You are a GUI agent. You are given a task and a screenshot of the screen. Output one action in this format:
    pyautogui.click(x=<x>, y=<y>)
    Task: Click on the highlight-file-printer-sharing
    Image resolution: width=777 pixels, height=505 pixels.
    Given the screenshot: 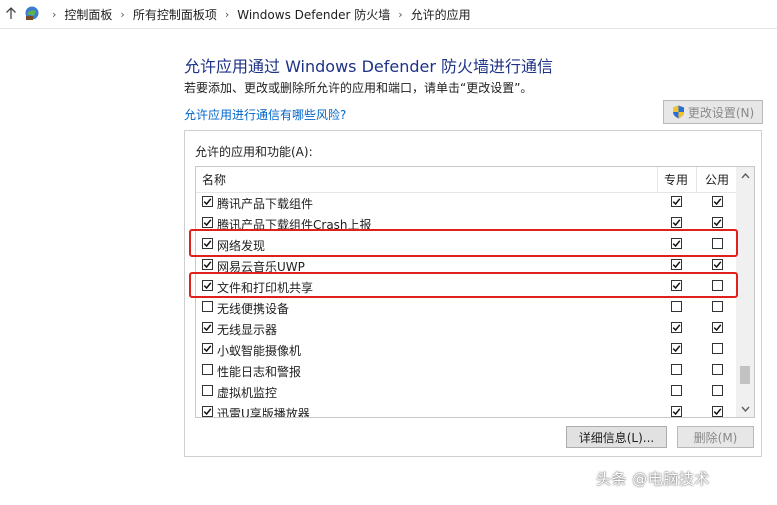 What is the action you would take?
    pyautogui.click(x=463, y=285)
    